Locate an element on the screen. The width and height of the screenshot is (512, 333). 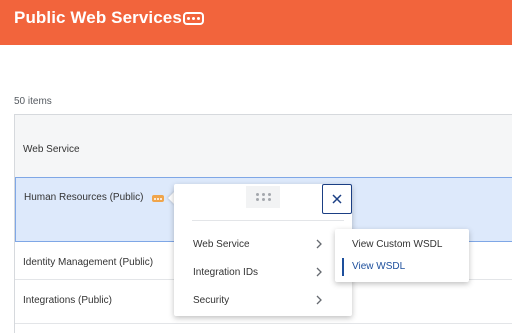
submenu-item-label: View Custom WSDL is located at coordinates (397, 244).